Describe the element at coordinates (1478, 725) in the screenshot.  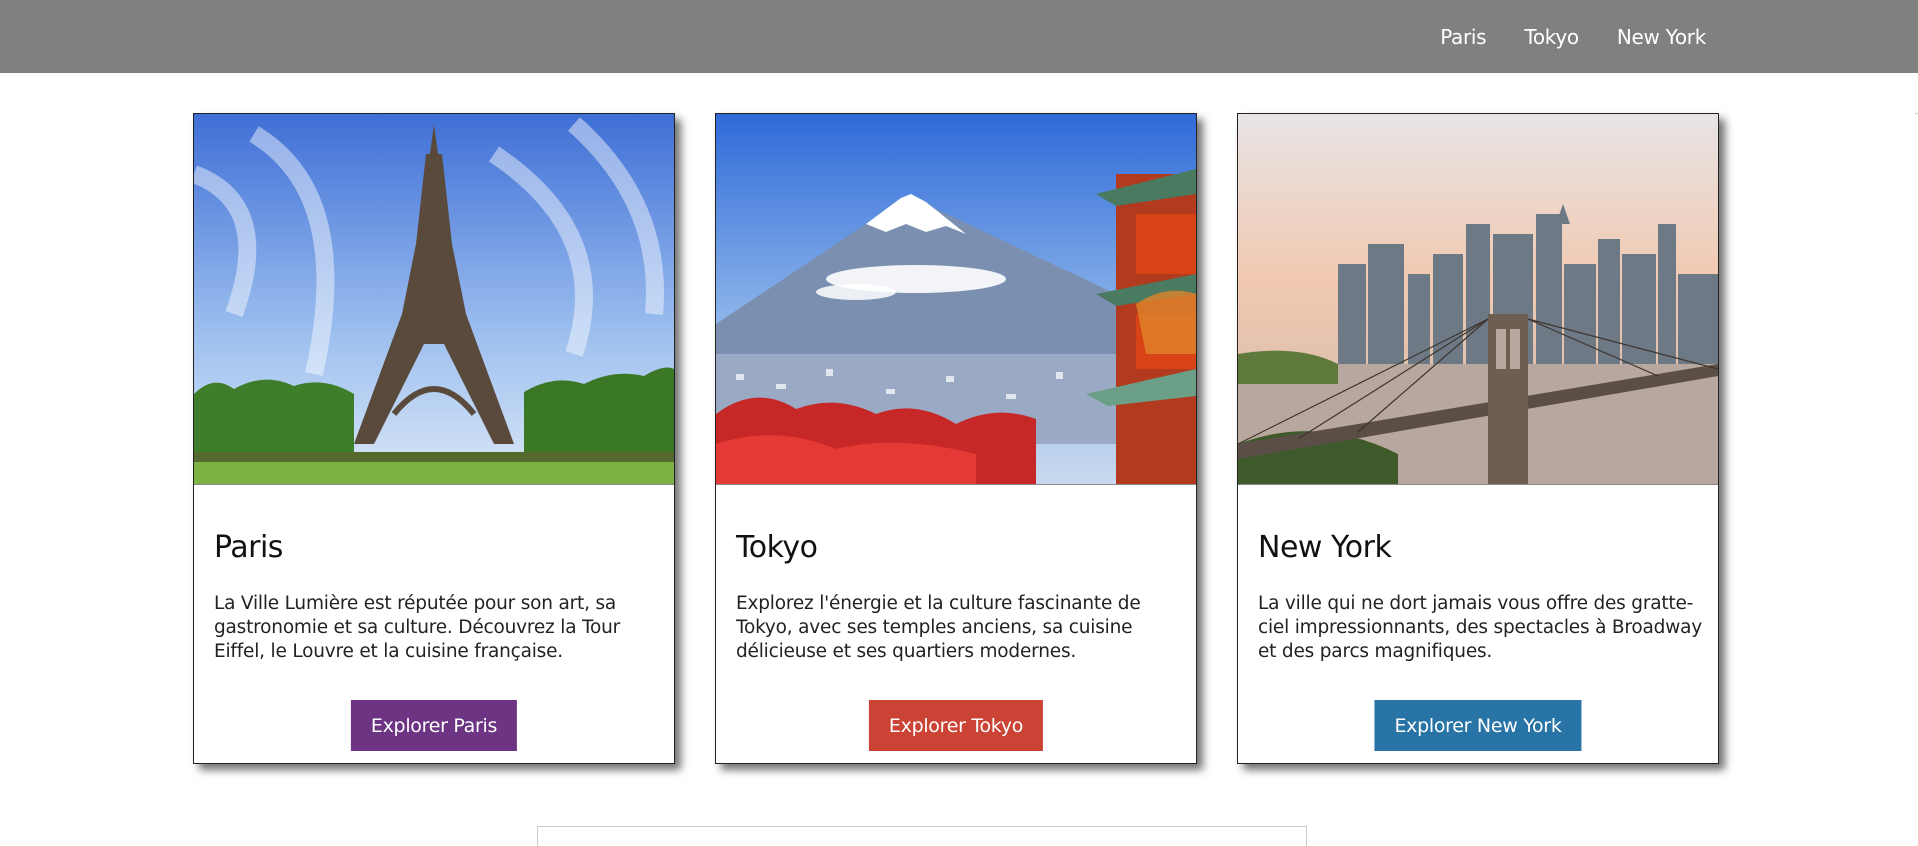
I see `explore-new-york-button: Explorer New York` at that location.